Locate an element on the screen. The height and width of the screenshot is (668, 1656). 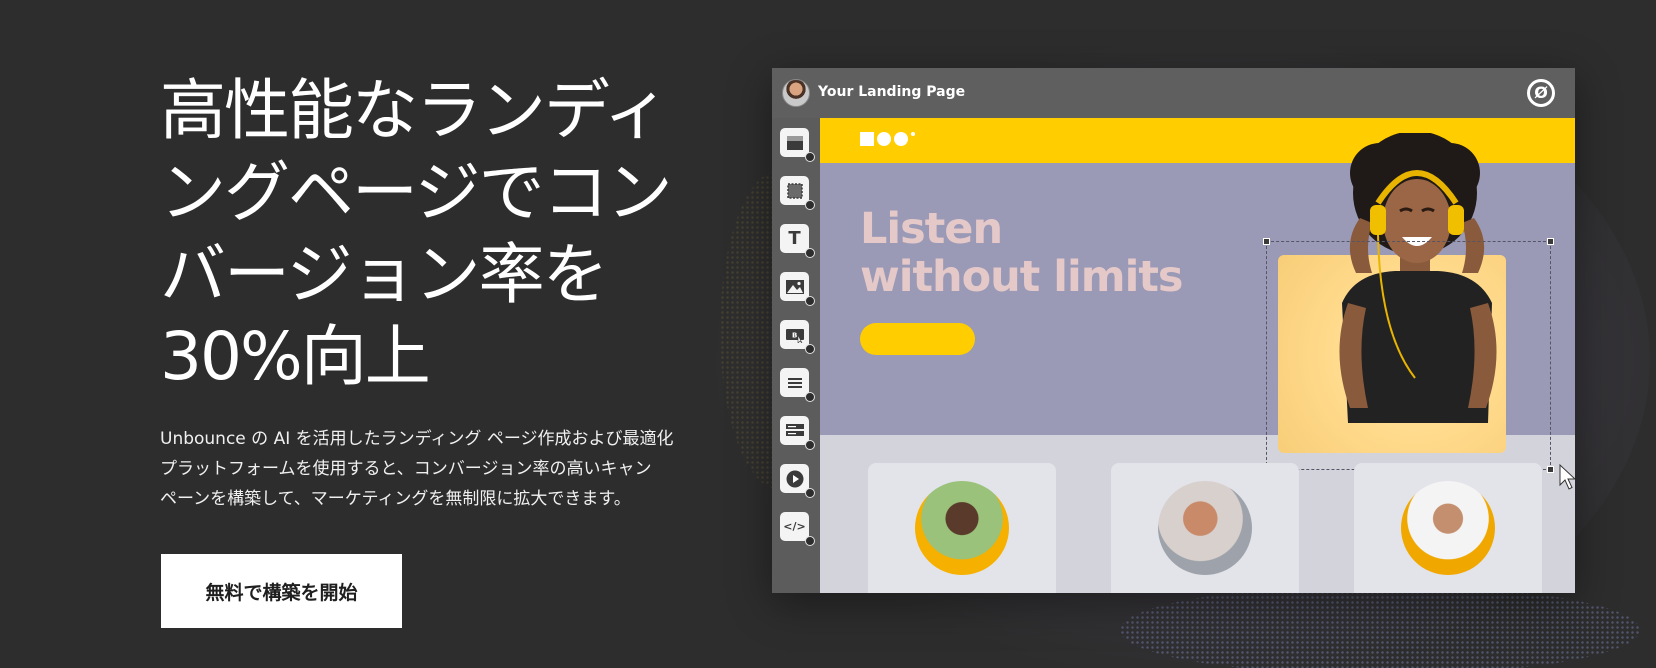
box-tool-icon is located at coordinates (797, 193).